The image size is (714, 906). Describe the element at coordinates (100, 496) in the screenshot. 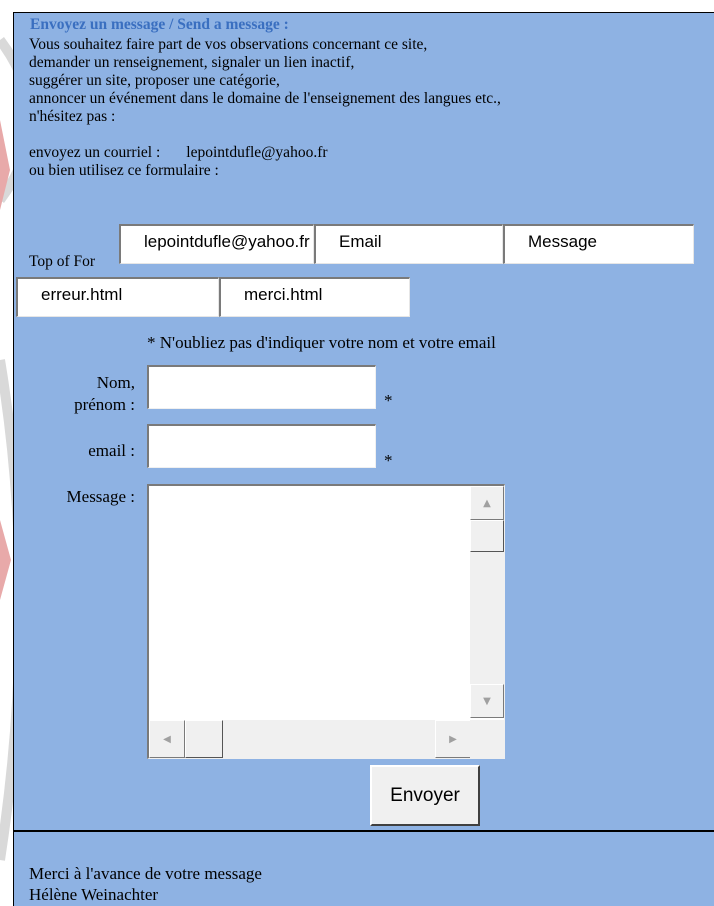

I see `message-label: Message :` at that location.